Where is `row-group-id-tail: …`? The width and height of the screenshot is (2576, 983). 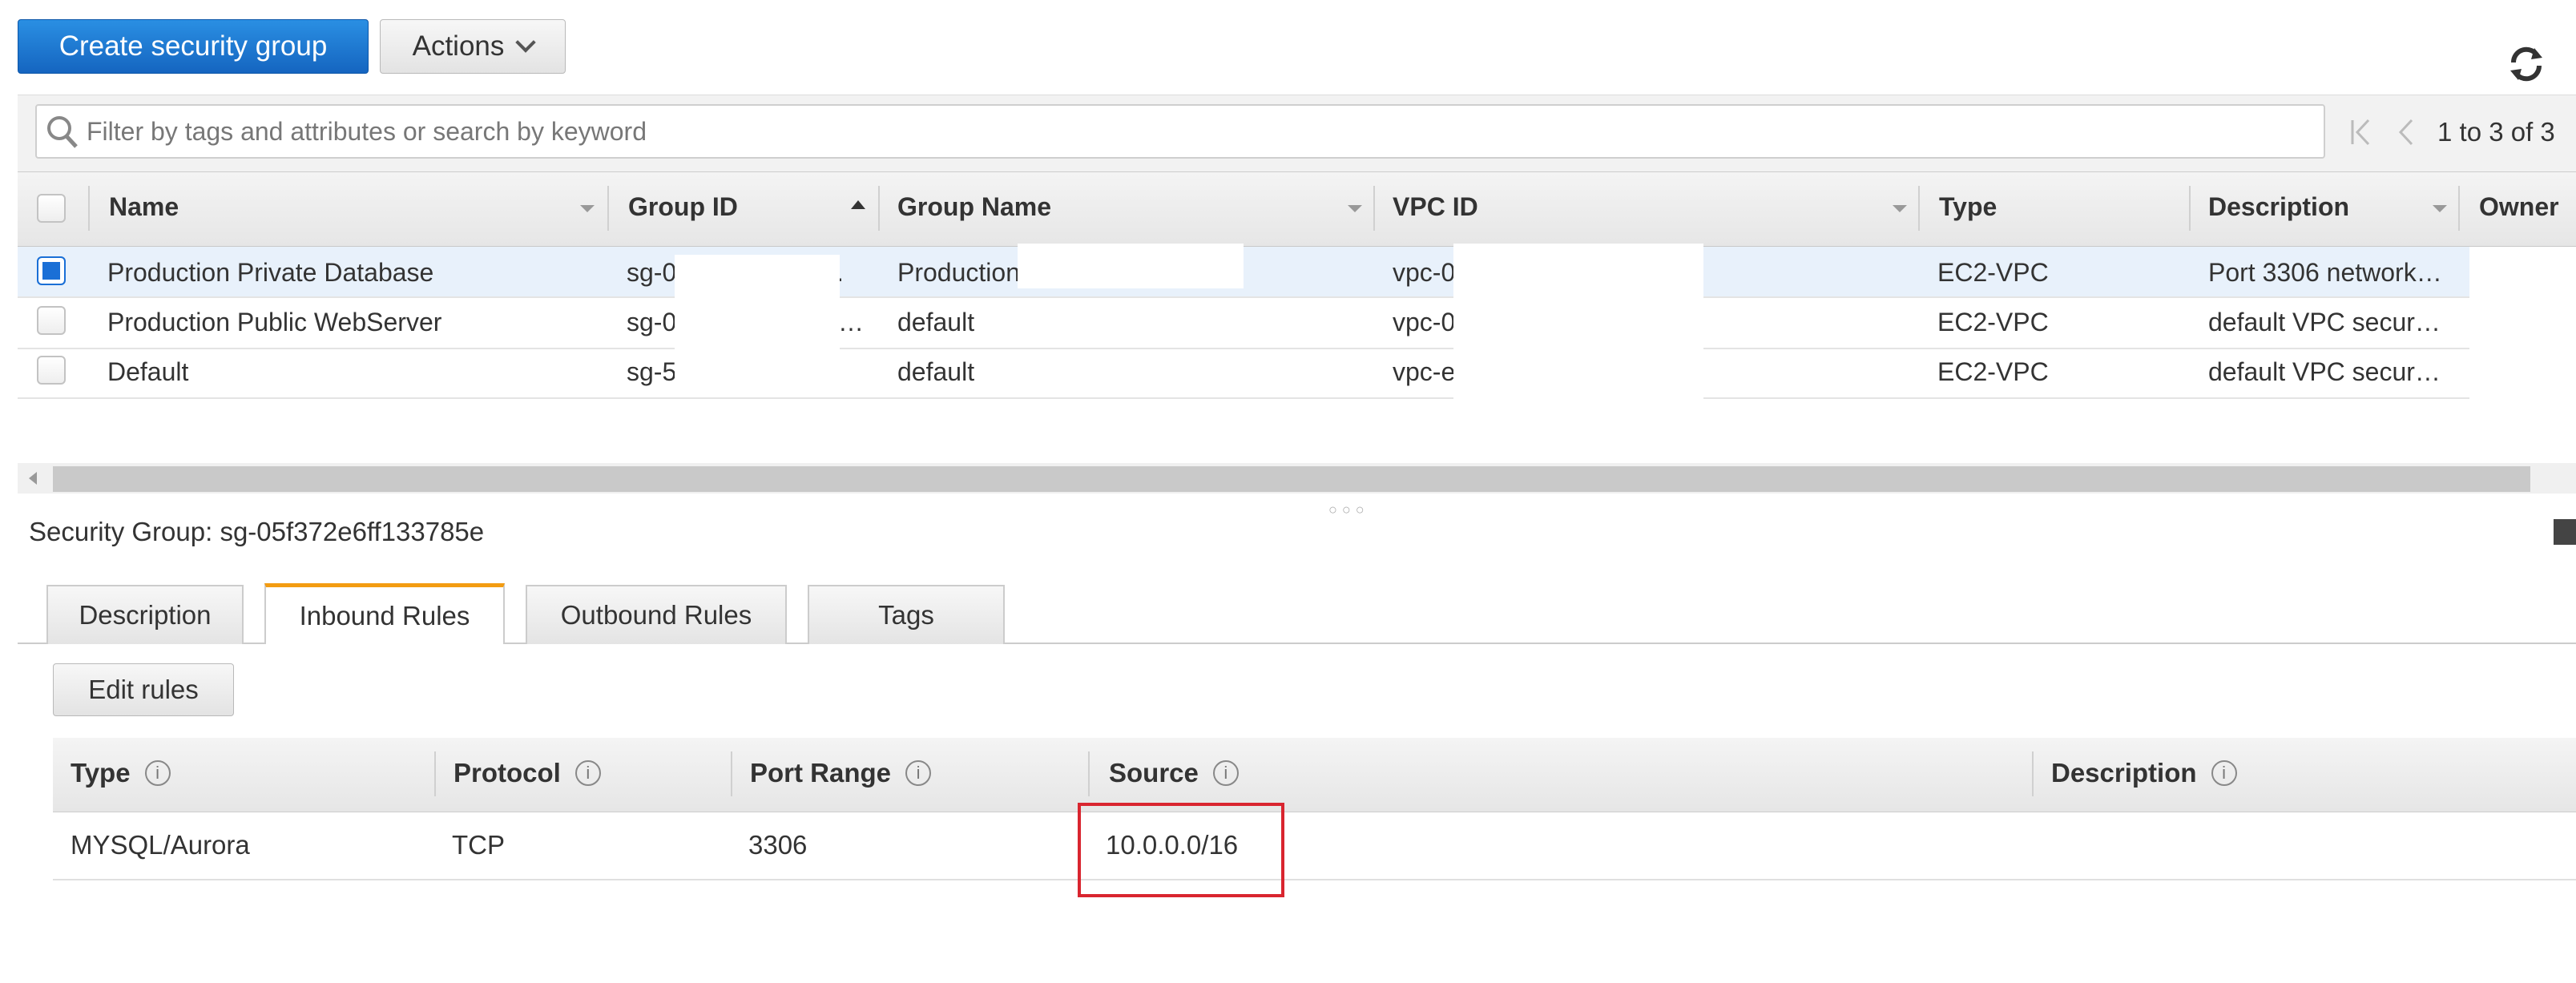
row-group-id-tail: … is located at coordinates (851, 322).